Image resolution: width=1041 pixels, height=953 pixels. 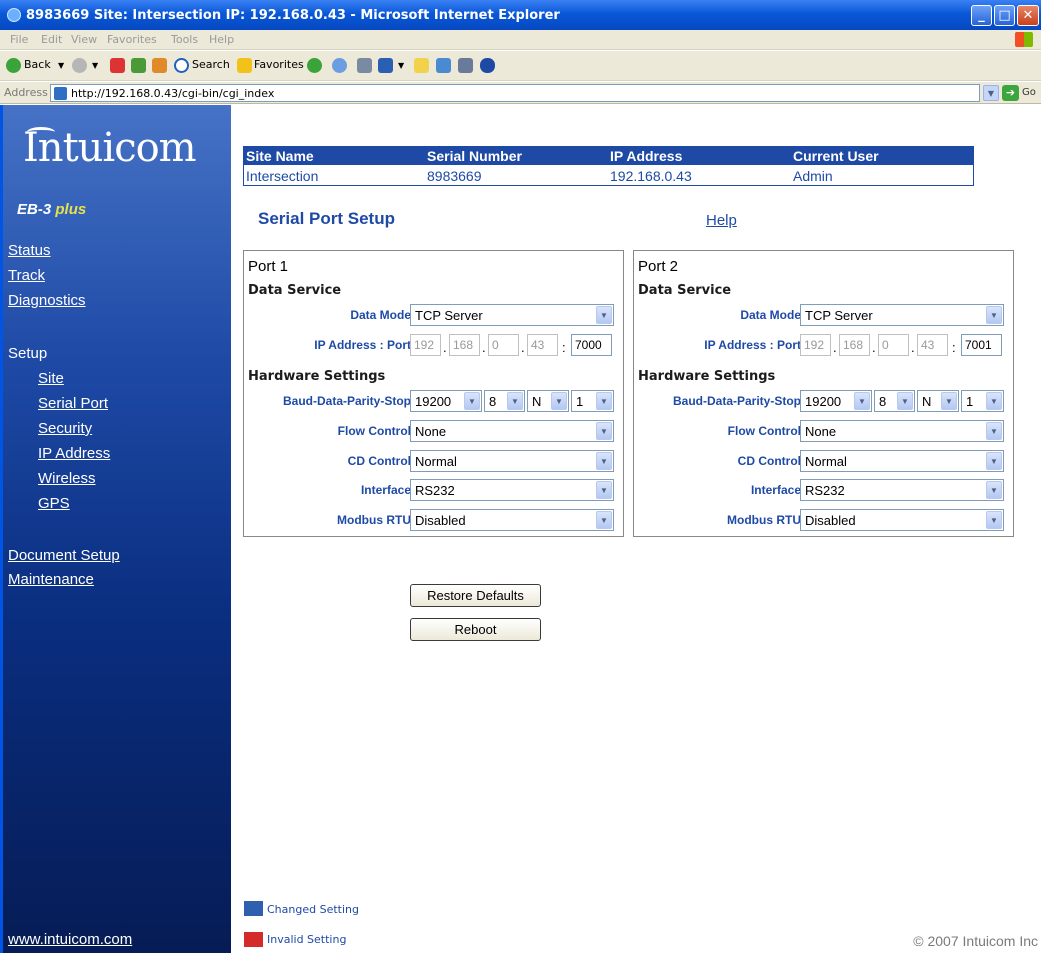 I want to click on notes-icon, so click(x=421, y=65).